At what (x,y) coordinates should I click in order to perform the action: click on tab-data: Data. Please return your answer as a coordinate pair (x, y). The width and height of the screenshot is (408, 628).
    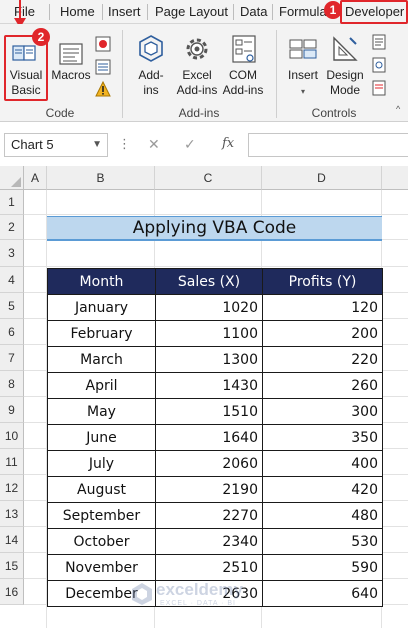
    Looking at the image, I should click on (253, 12).